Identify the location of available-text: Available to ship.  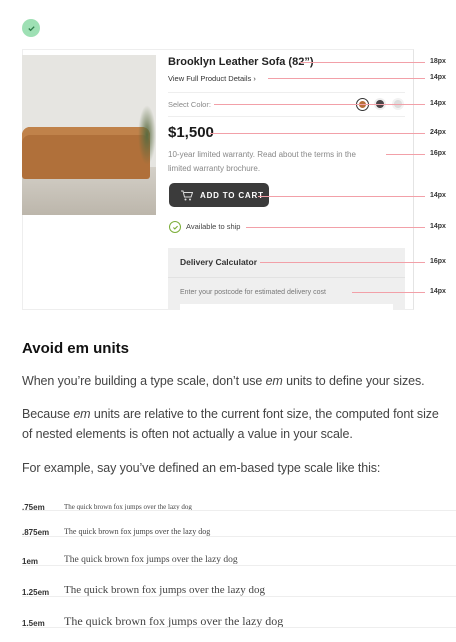
(213, 226).